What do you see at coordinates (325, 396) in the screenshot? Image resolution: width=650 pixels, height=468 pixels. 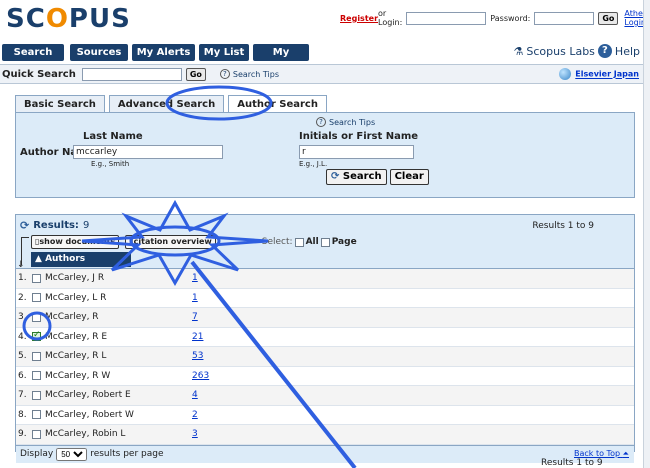 I see `table-row: 7. McCarley, Robert E4` at bounding box center [325, 396].